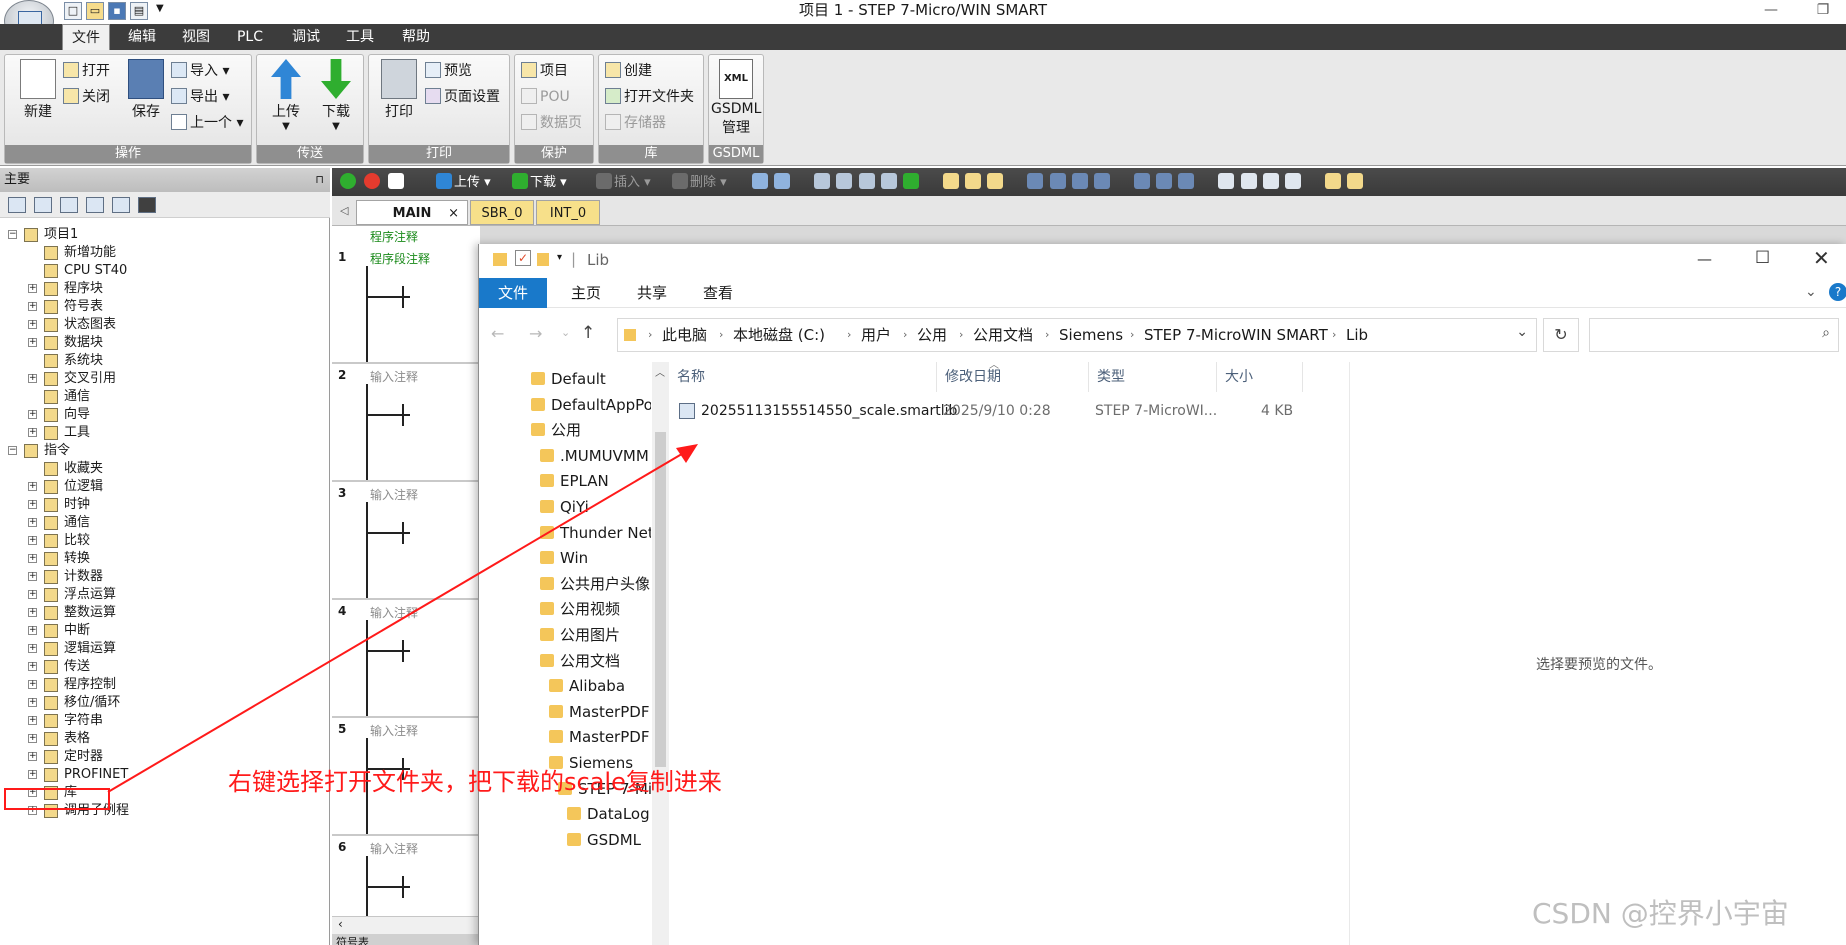  Describe the element at coordinates (1660, 913) in the screenshot. I see `watermark: CSDN @控界小宇宙` at that location.